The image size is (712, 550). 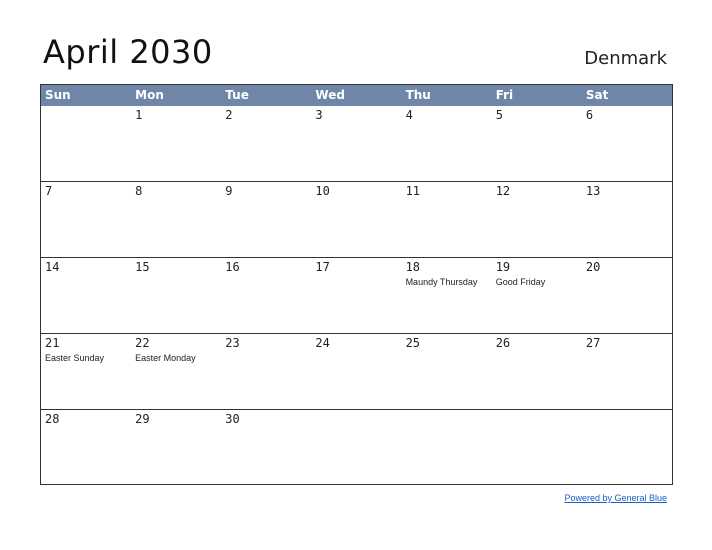 What do you see at coordinates (625, 58) in the screenshot?
I see `country-label: Denmark` at bounding box center [625, 58].